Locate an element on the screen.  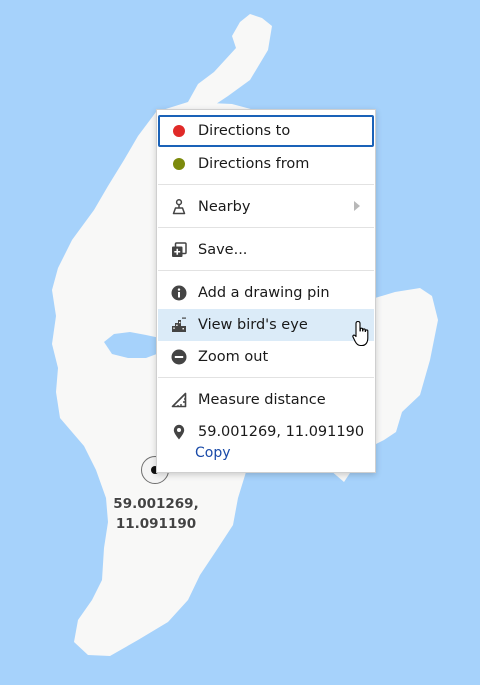
menu-item-measure-distance: Measure distance is located at coordinates (266, 400).